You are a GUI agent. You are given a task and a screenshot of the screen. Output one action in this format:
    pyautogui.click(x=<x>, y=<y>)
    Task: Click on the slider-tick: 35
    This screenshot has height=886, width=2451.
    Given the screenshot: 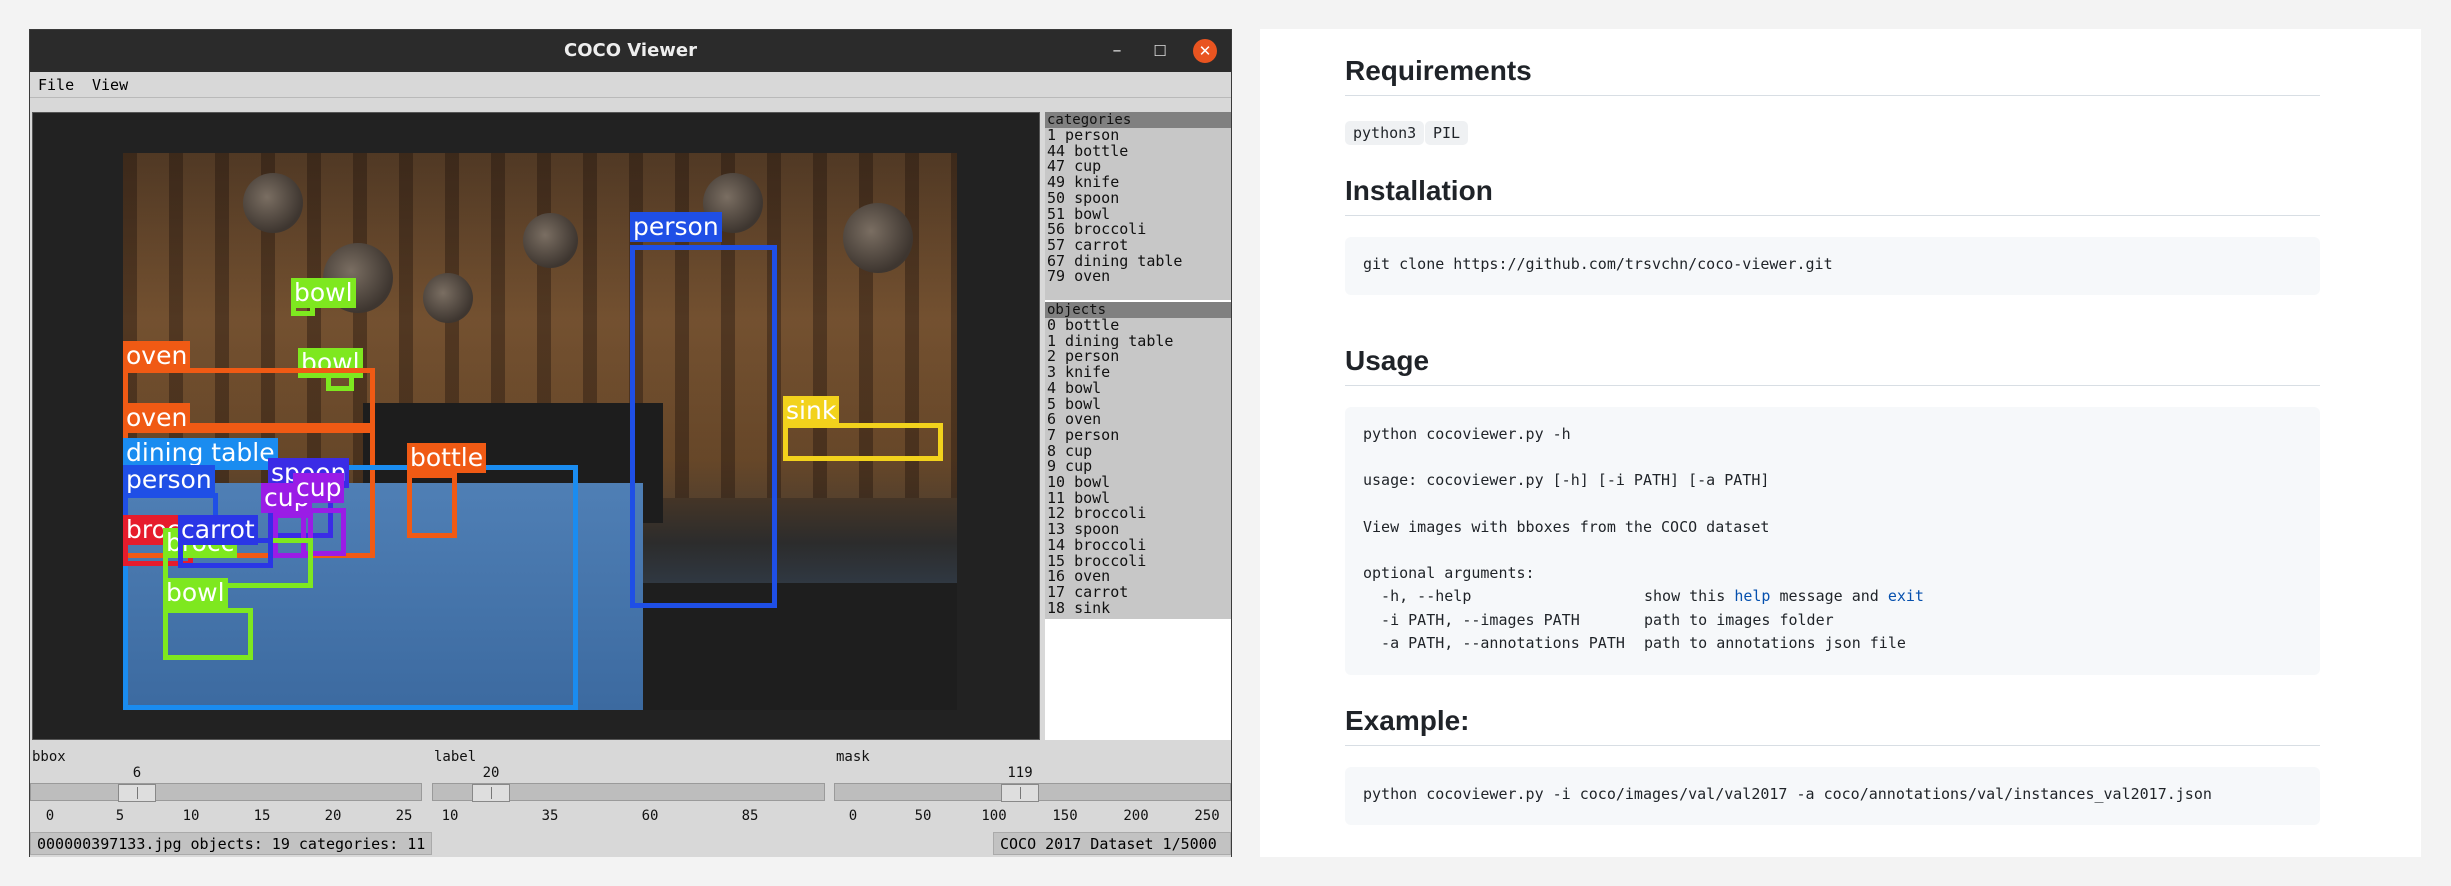 What is the action you would take?
    pyautogui.click(x=550, y=816)
    